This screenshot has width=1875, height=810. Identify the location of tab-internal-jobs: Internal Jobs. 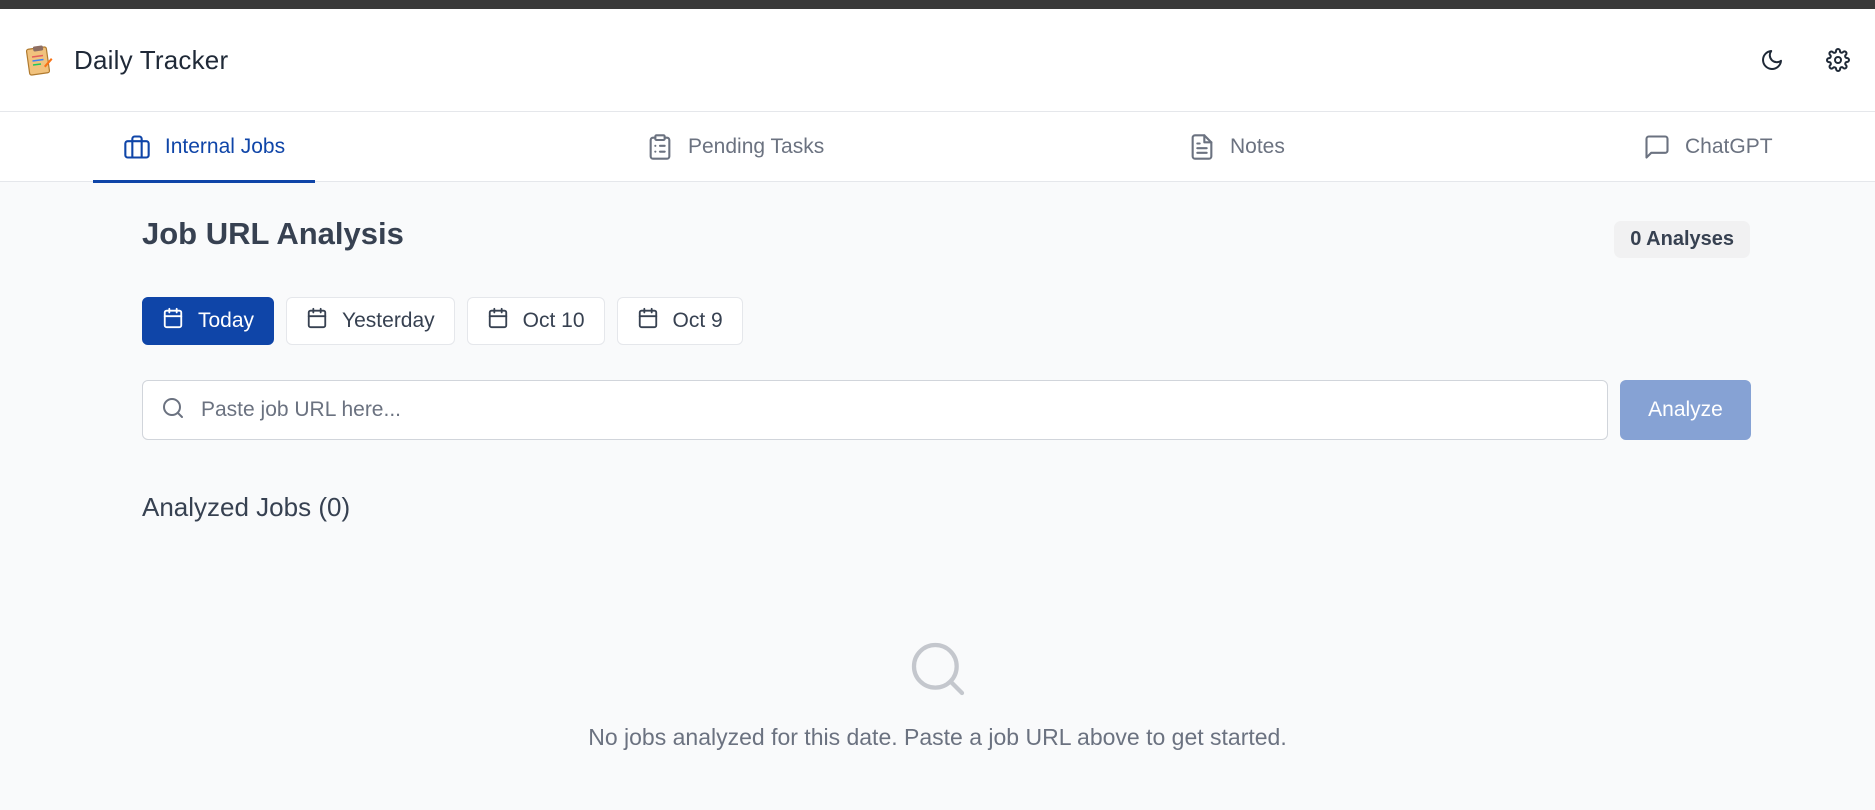
(204, 147).